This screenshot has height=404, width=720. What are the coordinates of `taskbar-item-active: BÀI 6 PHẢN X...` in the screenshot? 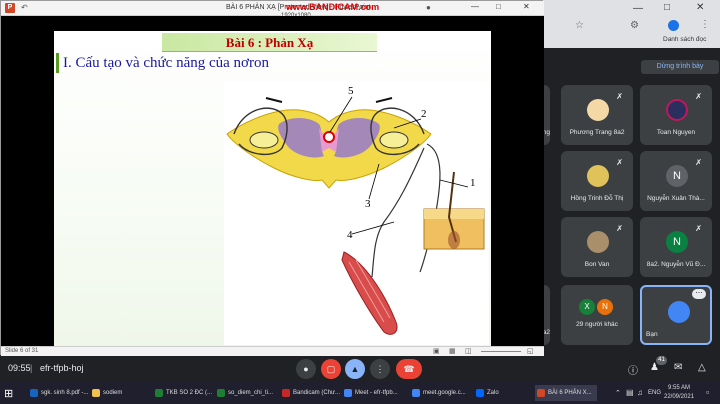 It's located at (566, 393).